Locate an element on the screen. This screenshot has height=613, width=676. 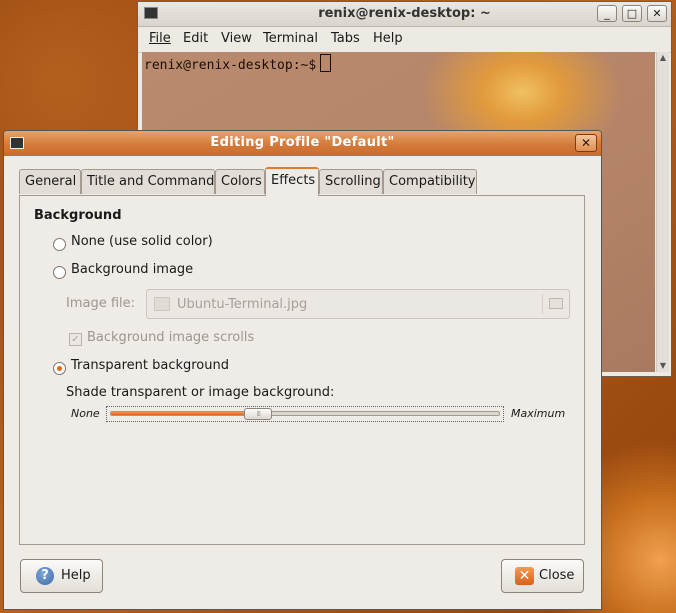
shade-slider-thumb: ⁞⁞⁞ is located at coordinates (258, 414).